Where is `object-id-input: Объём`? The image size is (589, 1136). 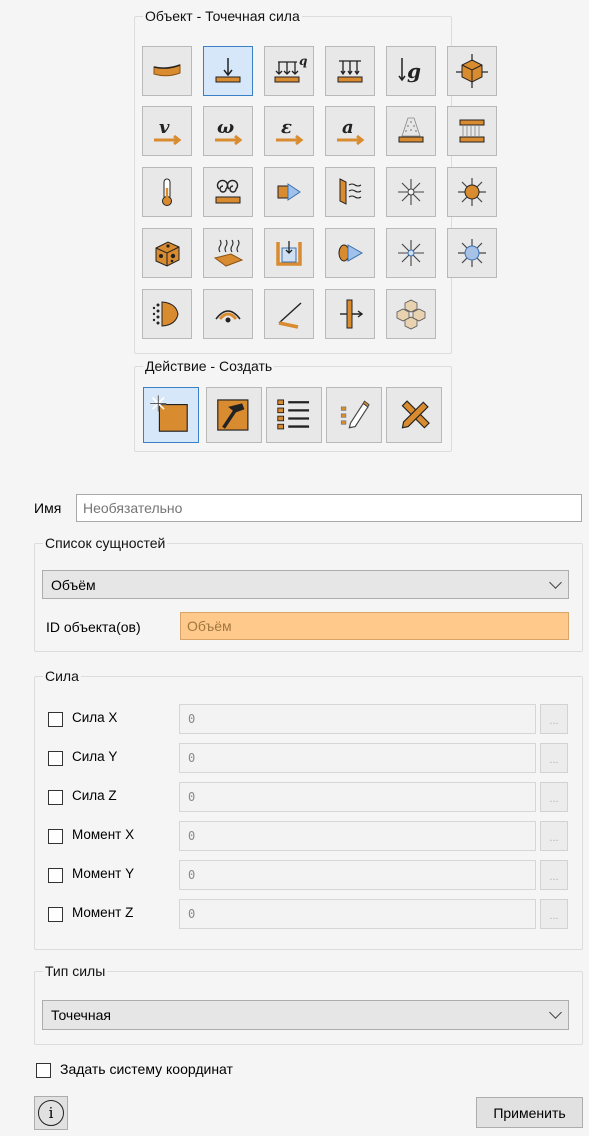 object-id-input: Объём is located at coordinates (374, 626).